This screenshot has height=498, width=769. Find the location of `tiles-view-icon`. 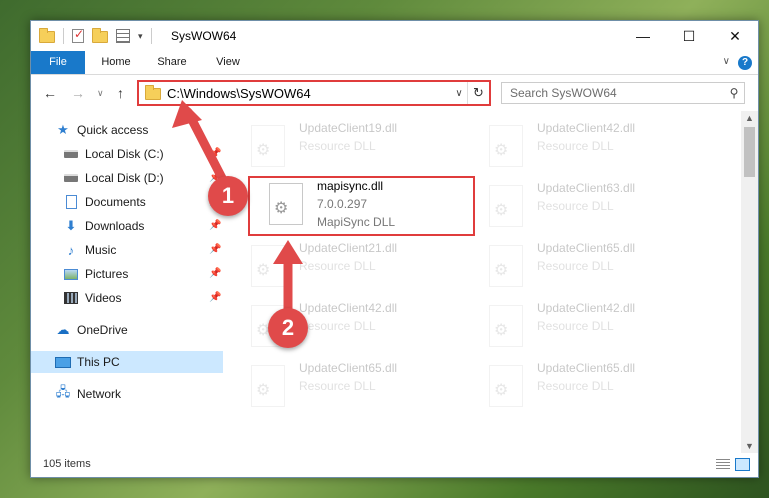

tiles-view-icon is located at coordinates (742, 464).